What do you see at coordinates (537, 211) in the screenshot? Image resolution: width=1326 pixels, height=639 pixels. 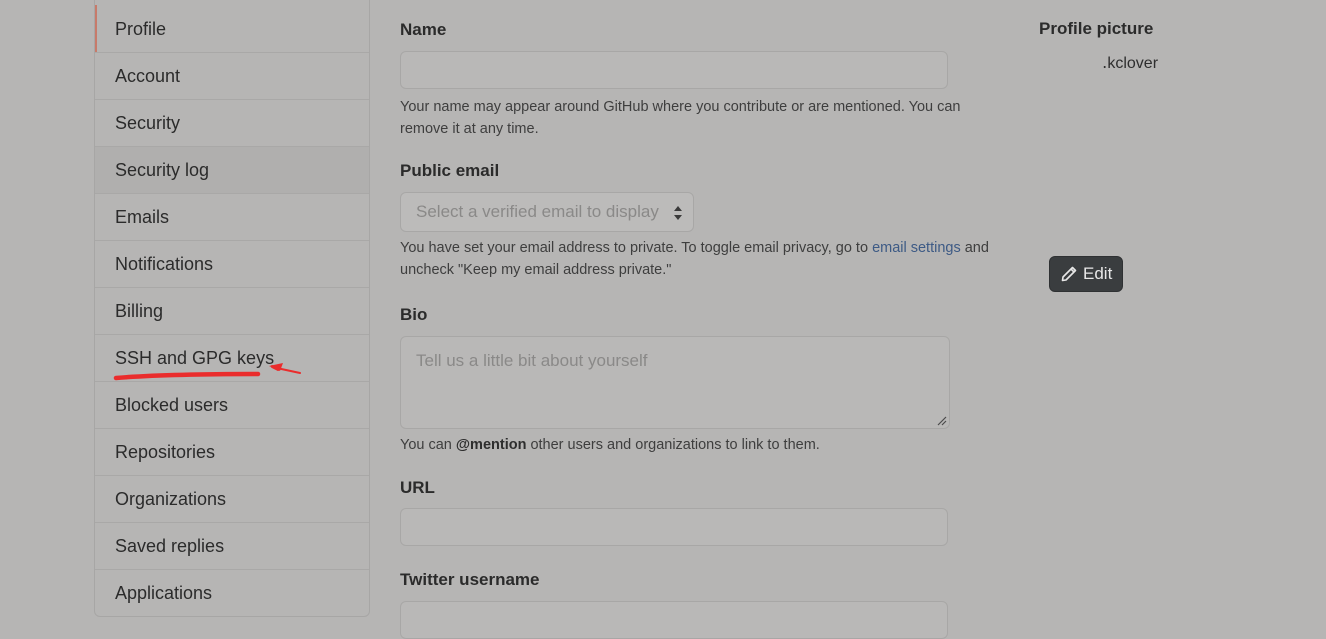 I see `public-email-selected: Select a verified email to display` at bounding box center [537, 211].